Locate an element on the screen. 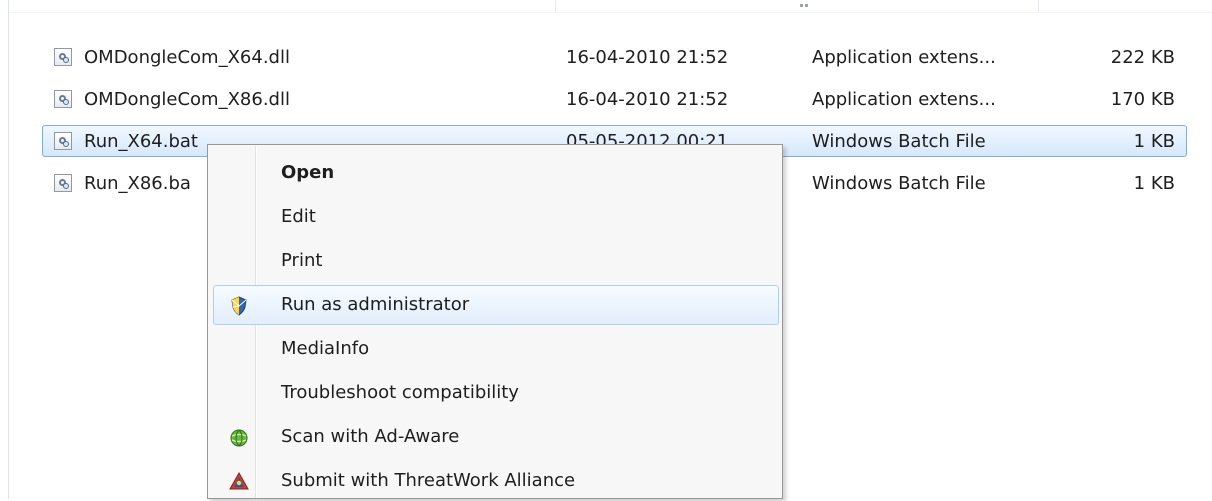 Image resolution: width=1212 pixels, height=501 pixels. context-menu-mediainfo: MediaInfo is located at coordinates (496, 349).